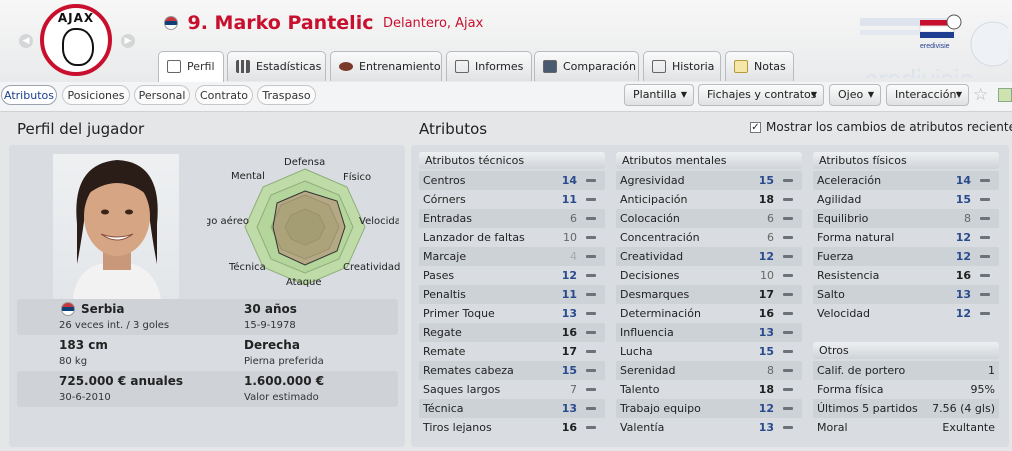 The height and width of the screenshot is (451, 1012). Describe the element at coordinates (709, 237) in the screenshot. I see `attribute-row: Concentración 6` at that location.